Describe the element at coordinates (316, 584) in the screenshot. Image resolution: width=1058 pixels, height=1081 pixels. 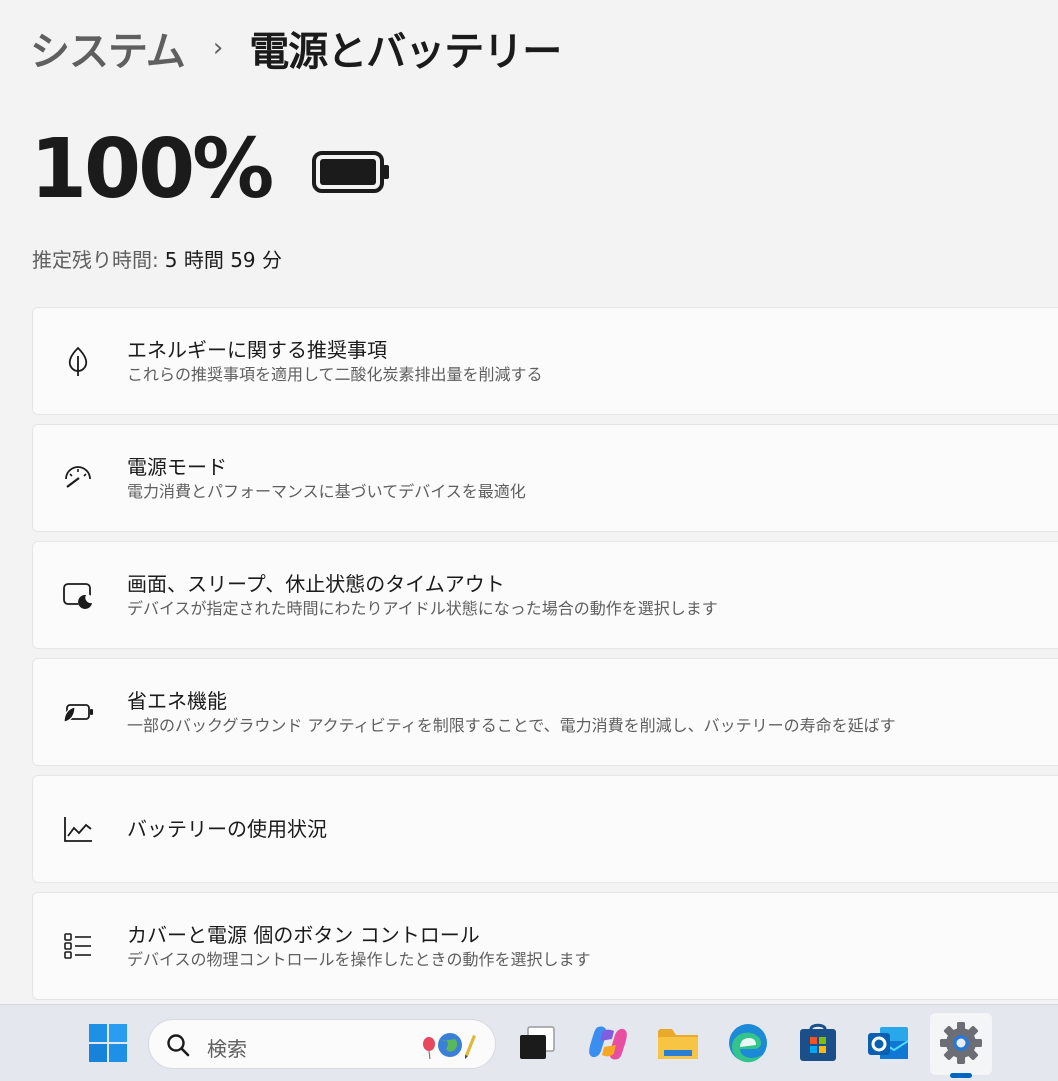
I see `card-title: 画面、スリープ、休止状態のタイムアウト` at that location.